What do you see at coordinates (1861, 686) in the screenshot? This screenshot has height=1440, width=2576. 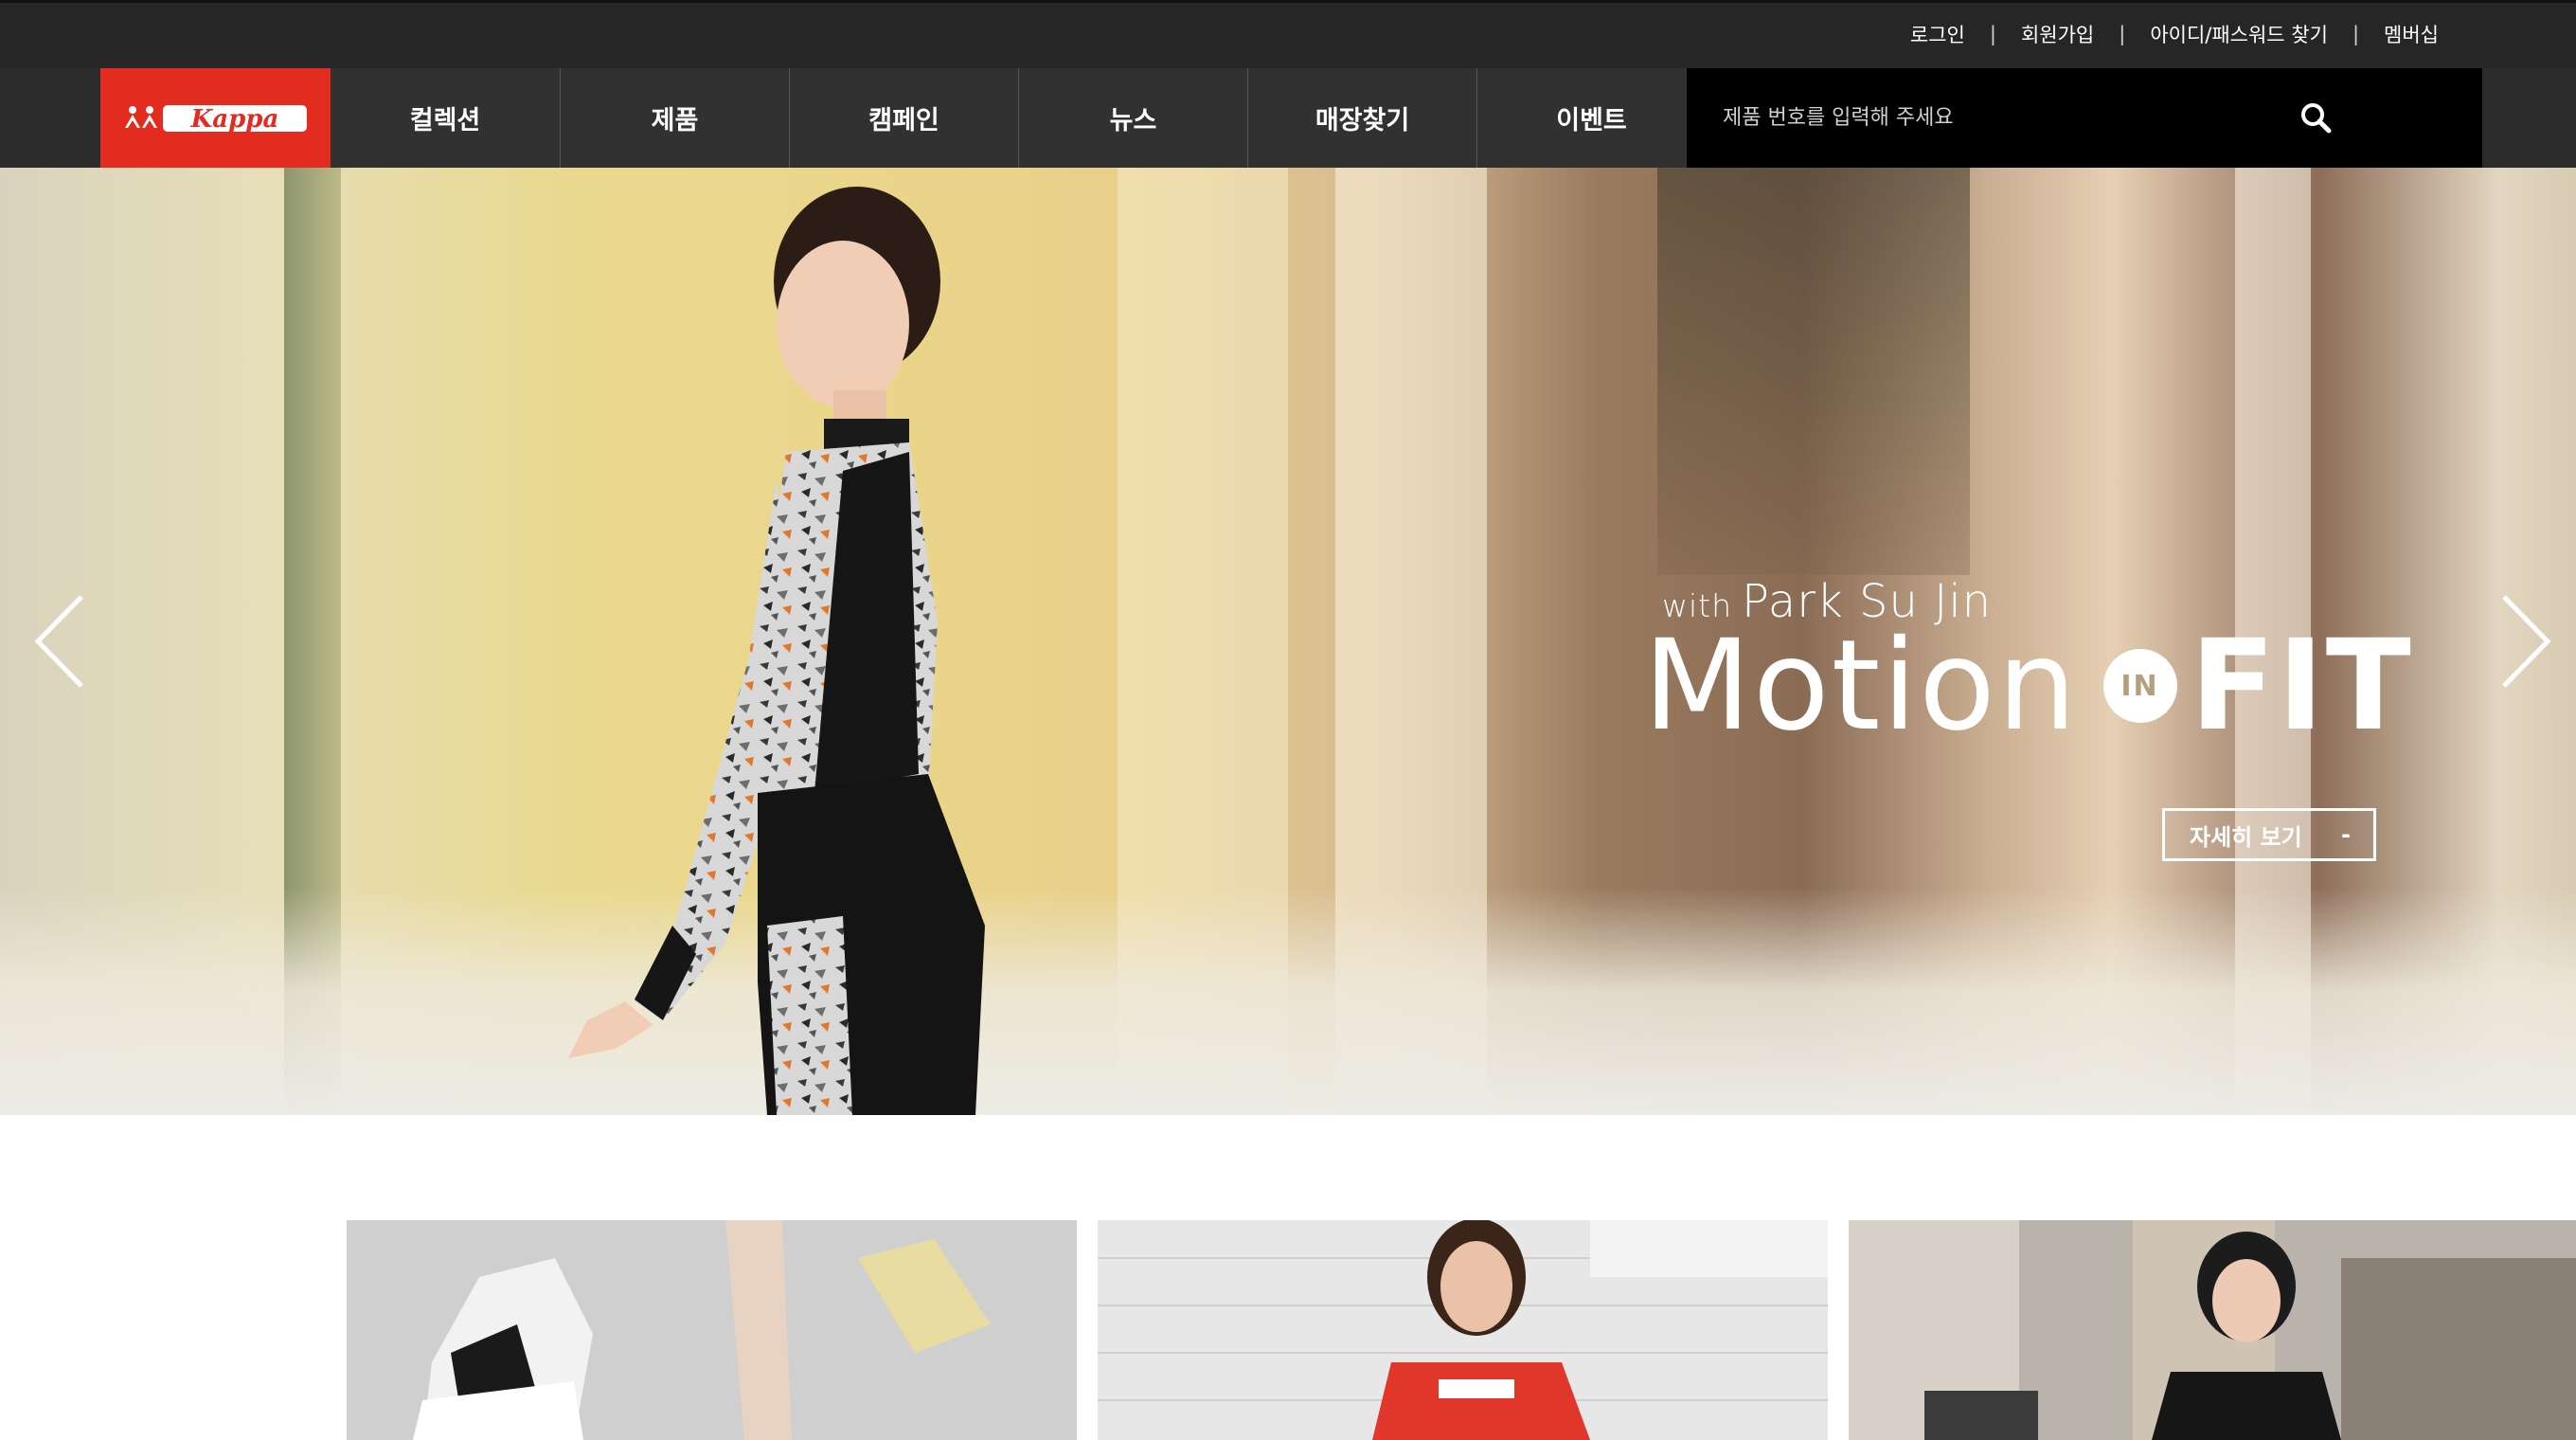 I see `headline-motion: Motion` at bounding box center [1861, 686].